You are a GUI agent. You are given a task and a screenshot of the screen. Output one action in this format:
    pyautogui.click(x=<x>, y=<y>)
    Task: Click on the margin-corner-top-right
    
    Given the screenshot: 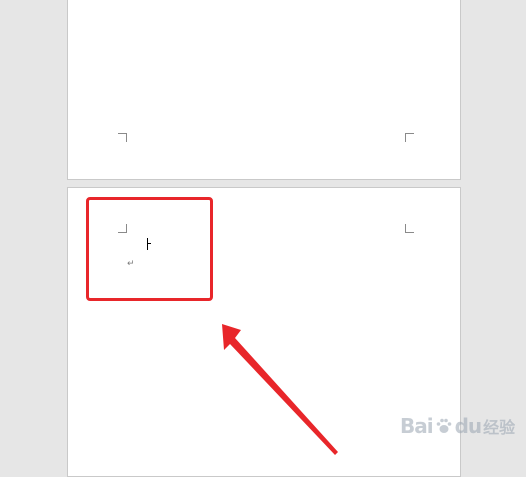 What is the action you would take?
    pyautogui.click(x=409, y=228)
    